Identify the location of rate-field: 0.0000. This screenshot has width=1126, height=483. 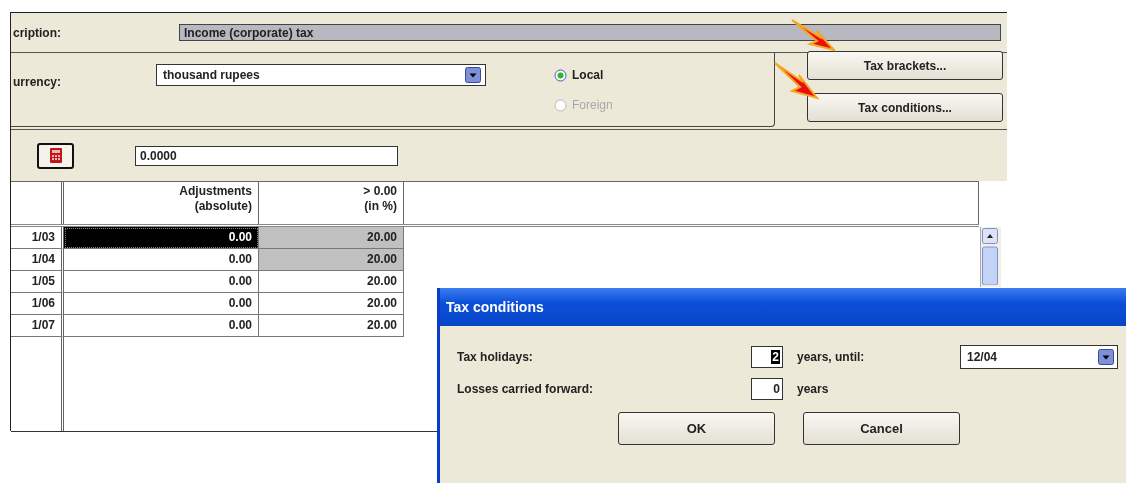
(266, 155).